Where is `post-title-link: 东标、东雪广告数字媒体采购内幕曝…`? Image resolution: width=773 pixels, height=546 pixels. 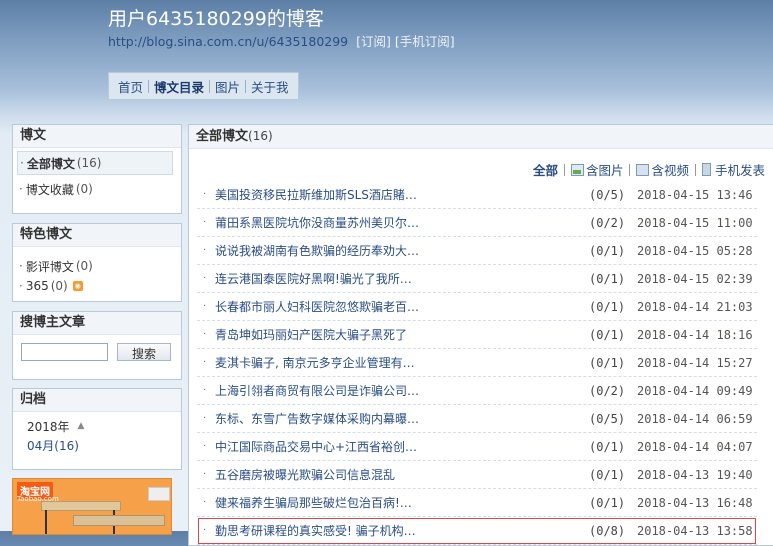
post-title-link: 东标、东雪广告数字媒体采购内幕曝… is located at coordinates (330, 418).